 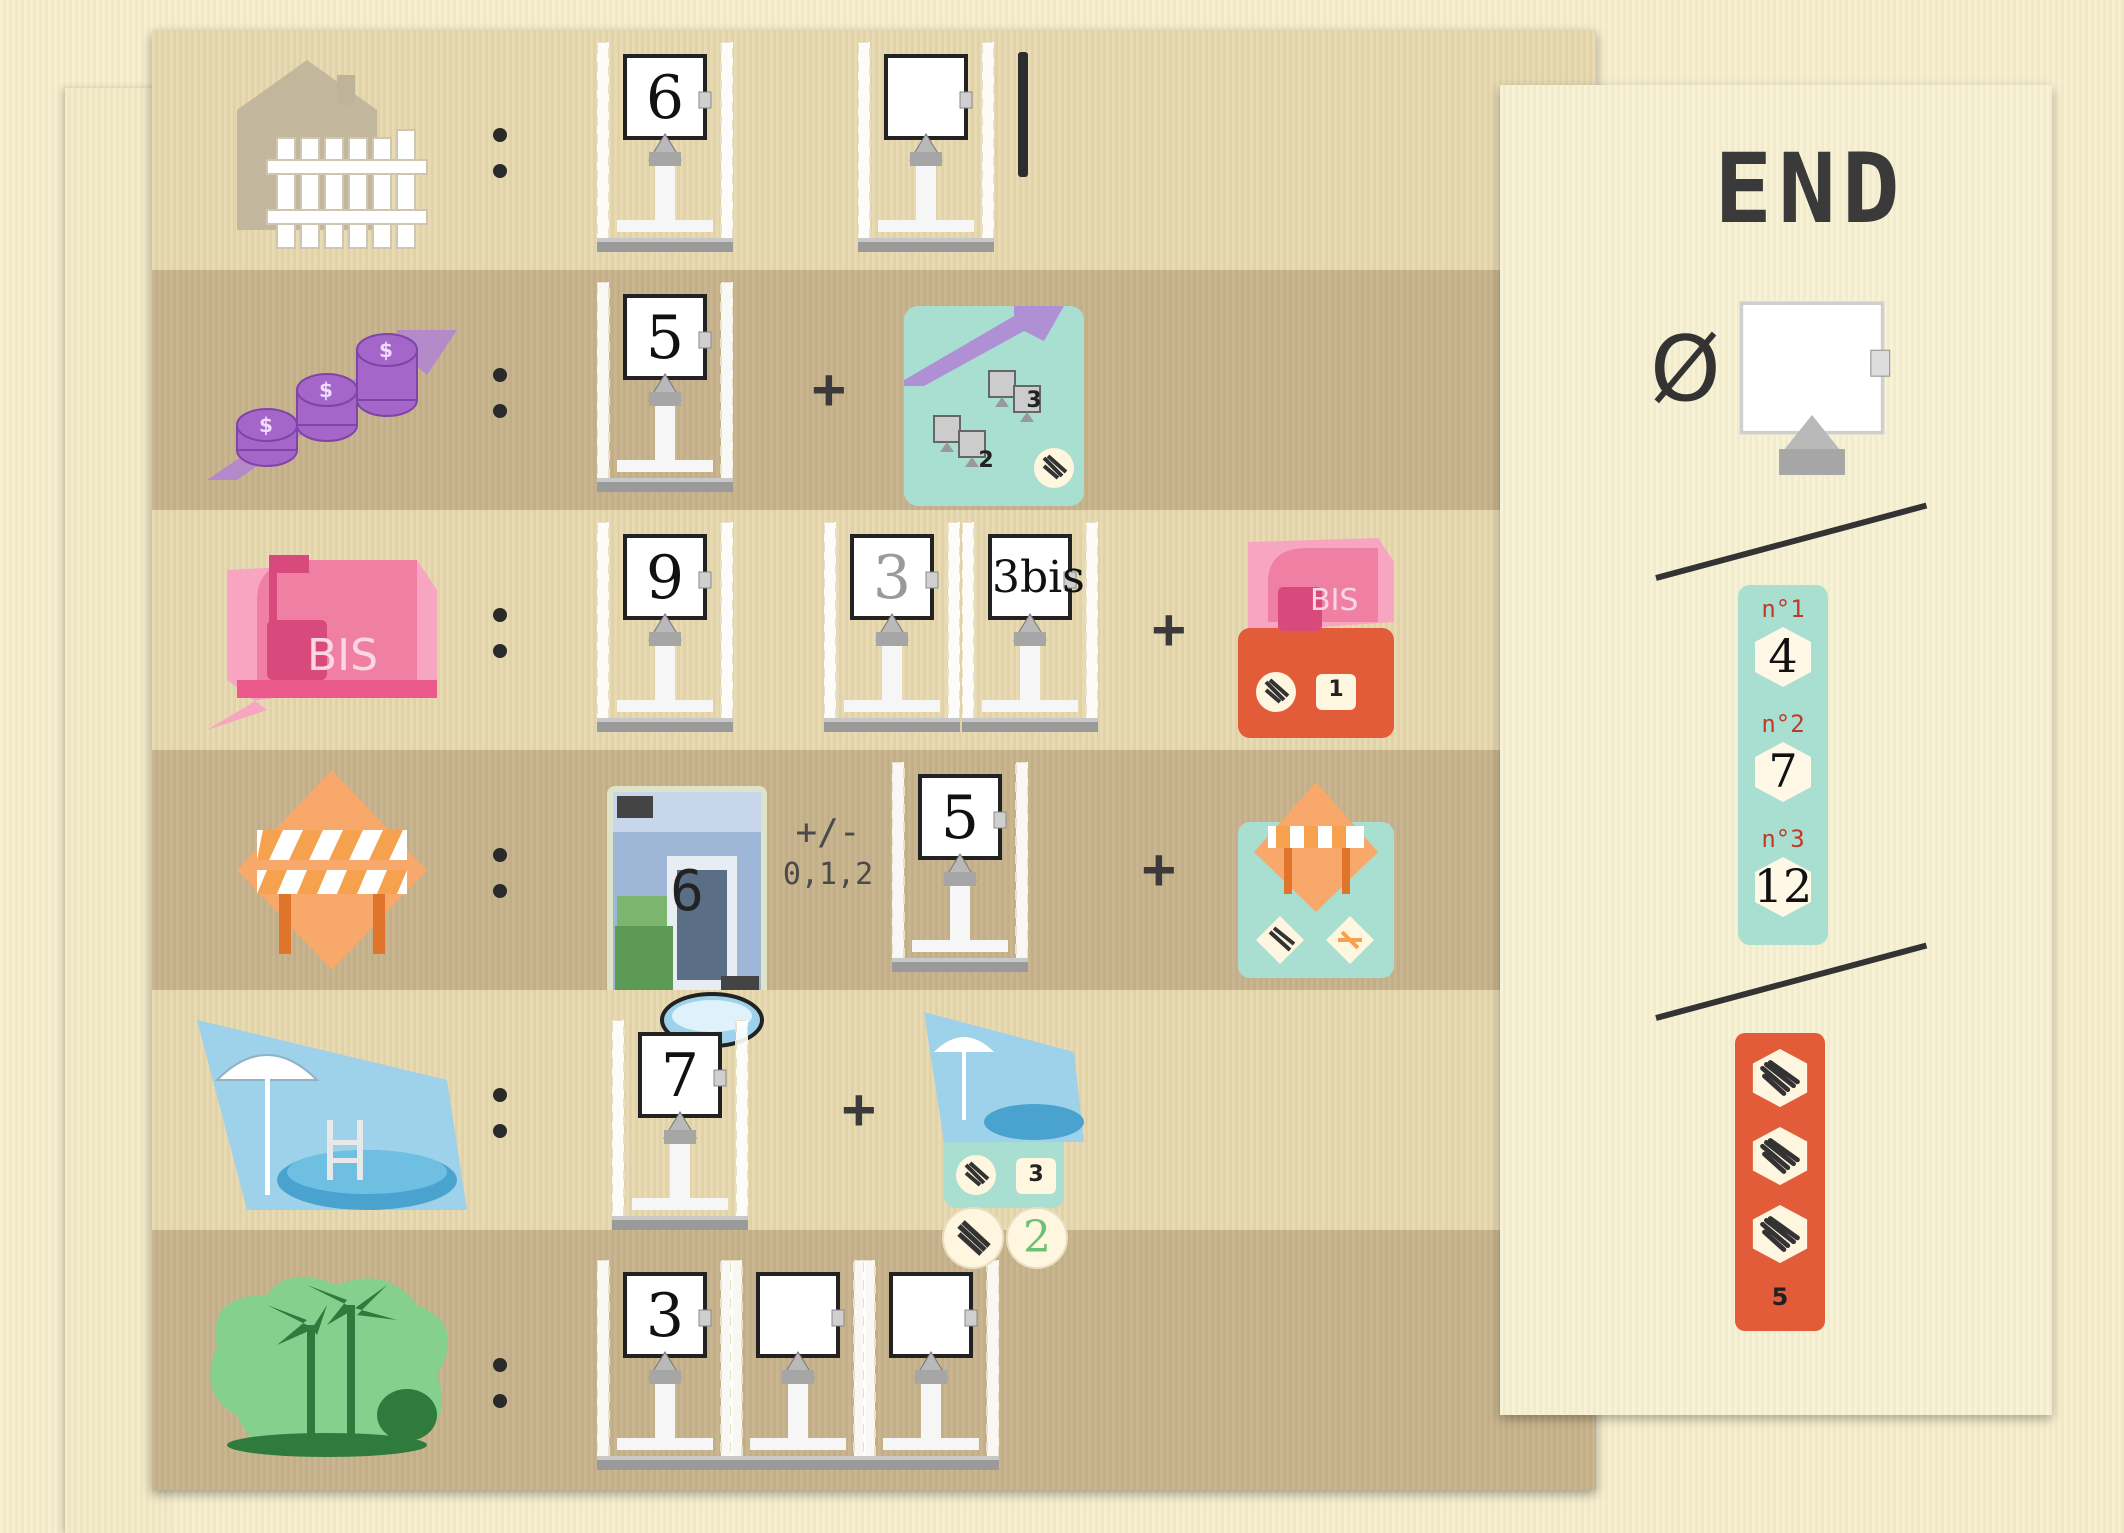 I want to click on house-number: 9, so click(x=665, y=578).